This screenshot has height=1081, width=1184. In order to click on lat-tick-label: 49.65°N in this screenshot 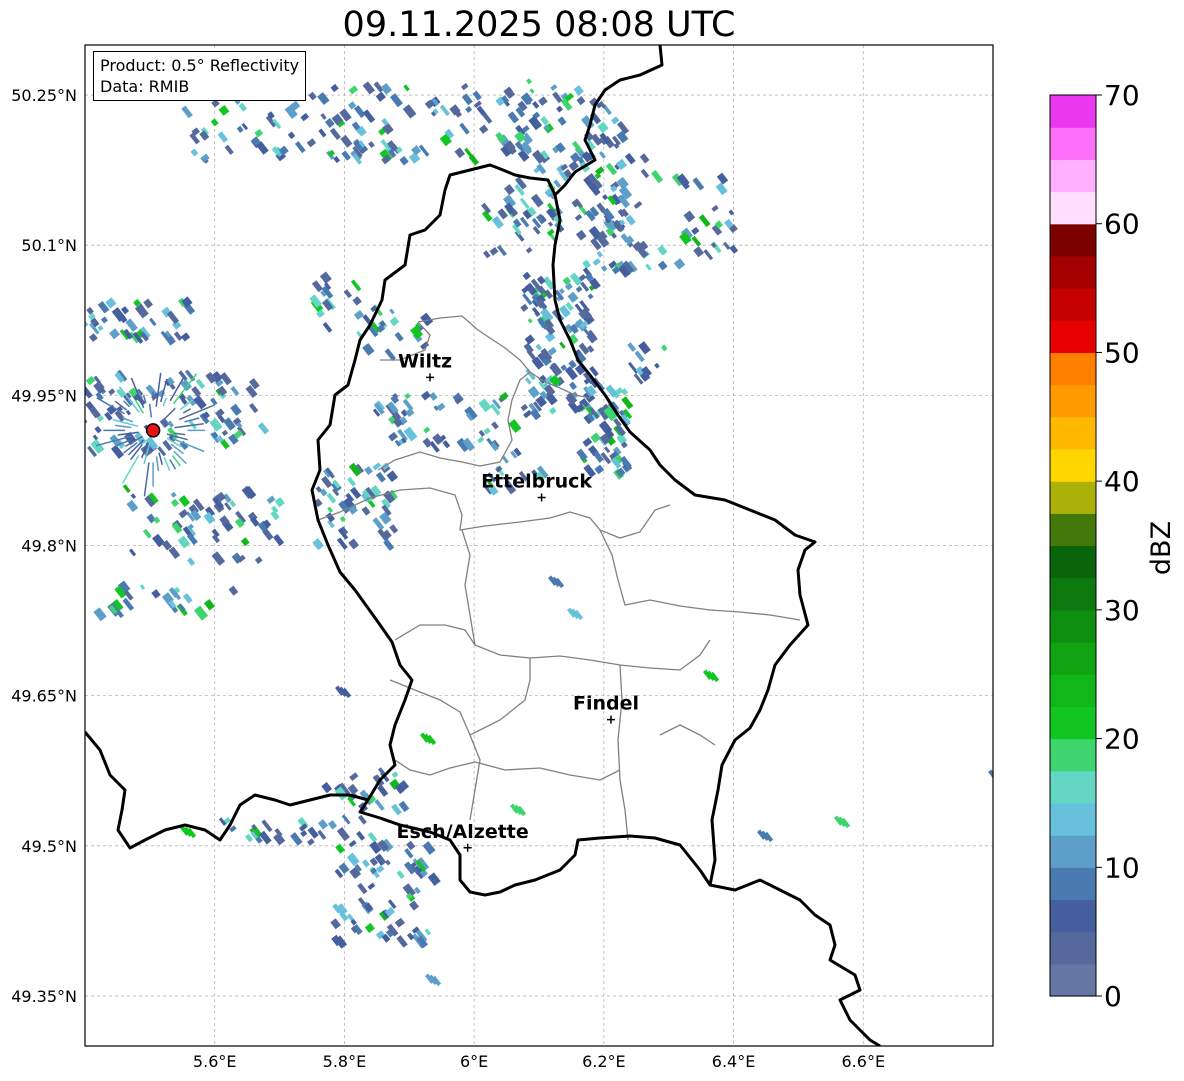, I will do `click(44, 696)`.